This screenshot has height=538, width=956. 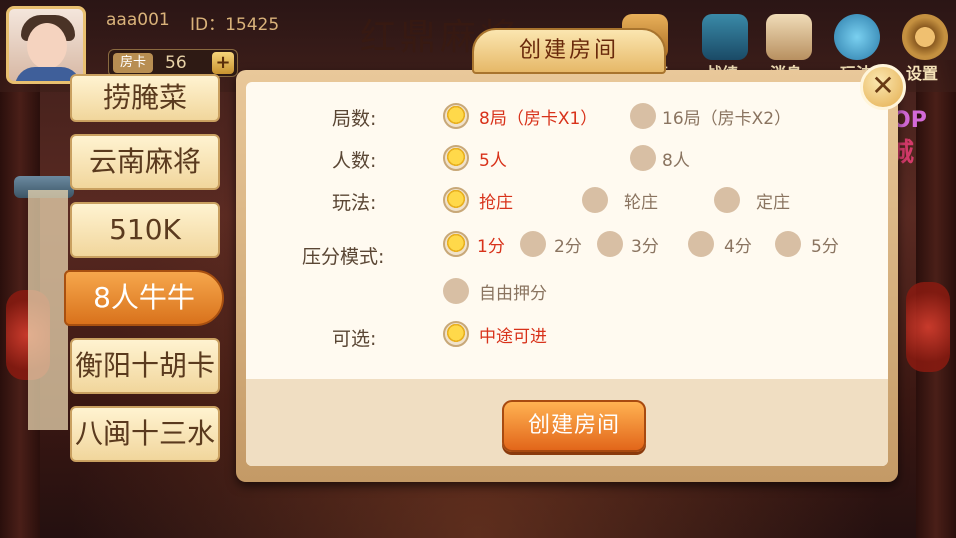 I want to click on play-mode-label: 玩法:, so click(x=354, y=203).